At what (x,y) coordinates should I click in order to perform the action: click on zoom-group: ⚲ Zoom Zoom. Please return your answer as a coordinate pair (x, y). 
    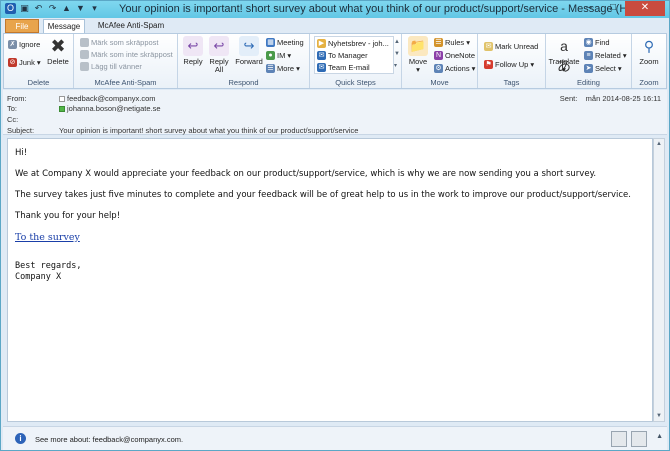
    Looking at the image, I should click on (649, 61).